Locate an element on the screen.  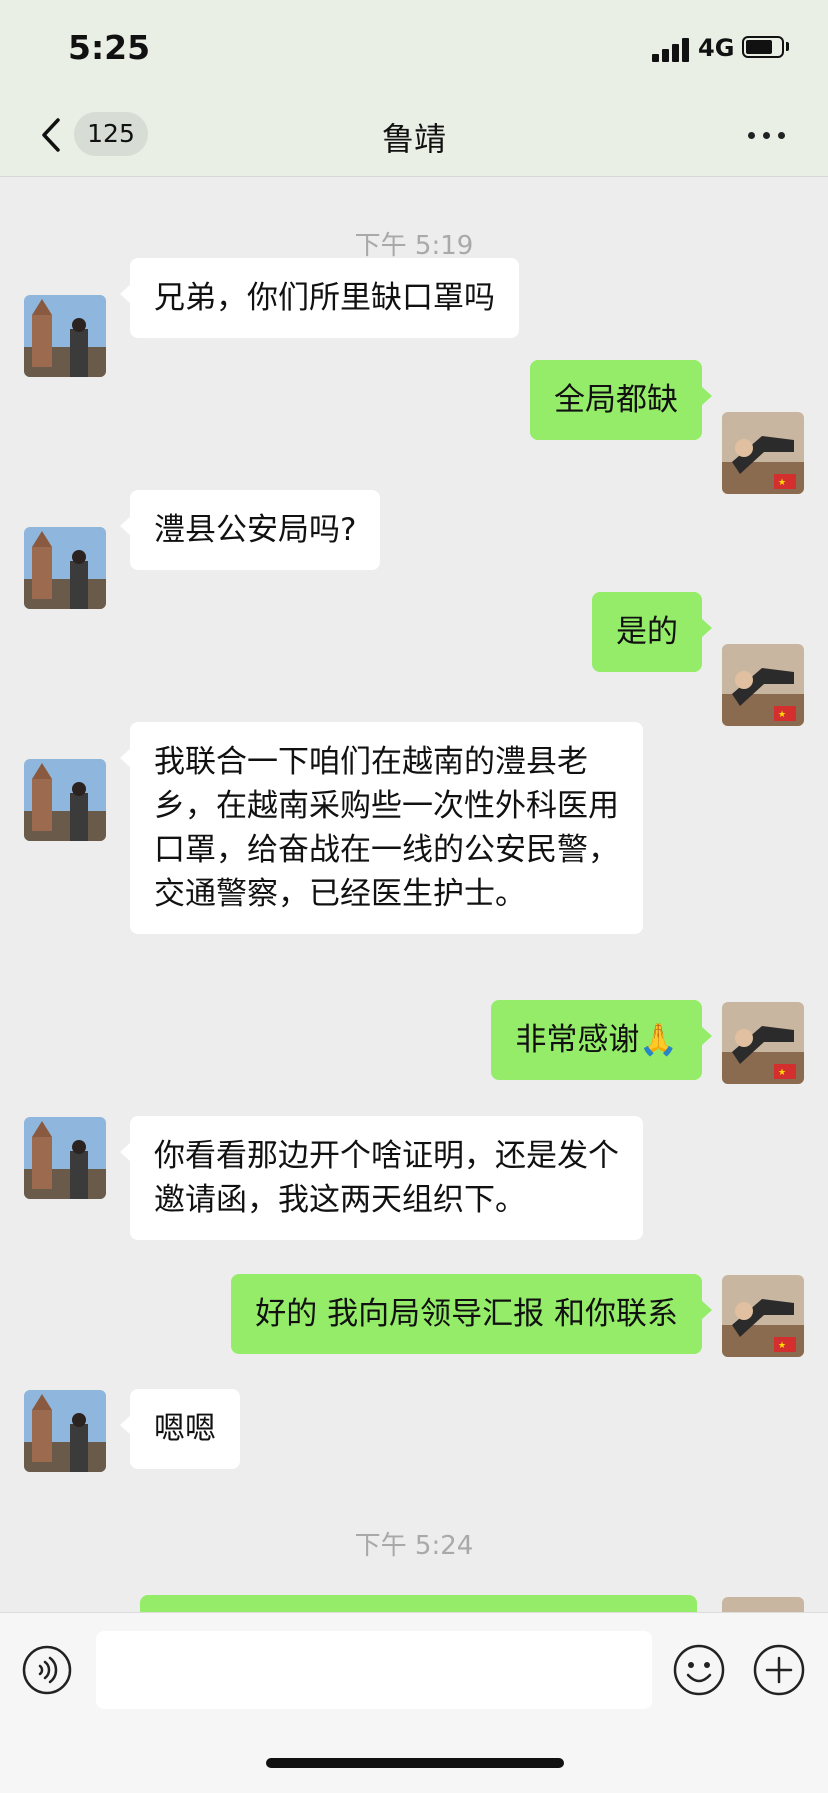
battery-level is located at coordinates (759, 47).